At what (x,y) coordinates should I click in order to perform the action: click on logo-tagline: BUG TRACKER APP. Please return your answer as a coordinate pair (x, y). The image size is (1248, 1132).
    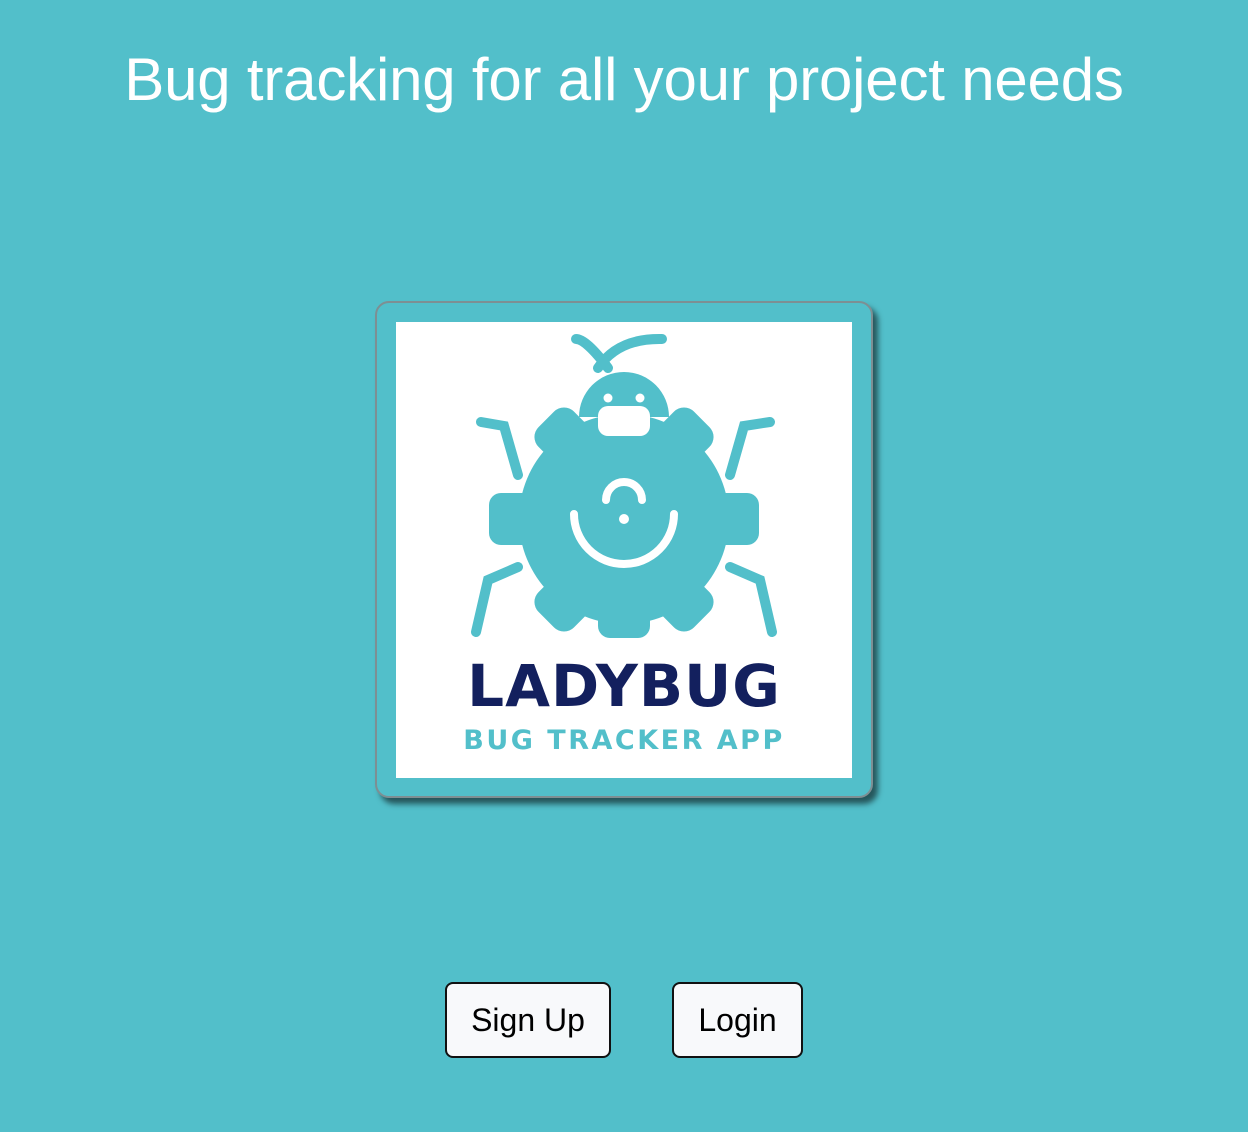
    Looking at the image, I should click on (624, 740).